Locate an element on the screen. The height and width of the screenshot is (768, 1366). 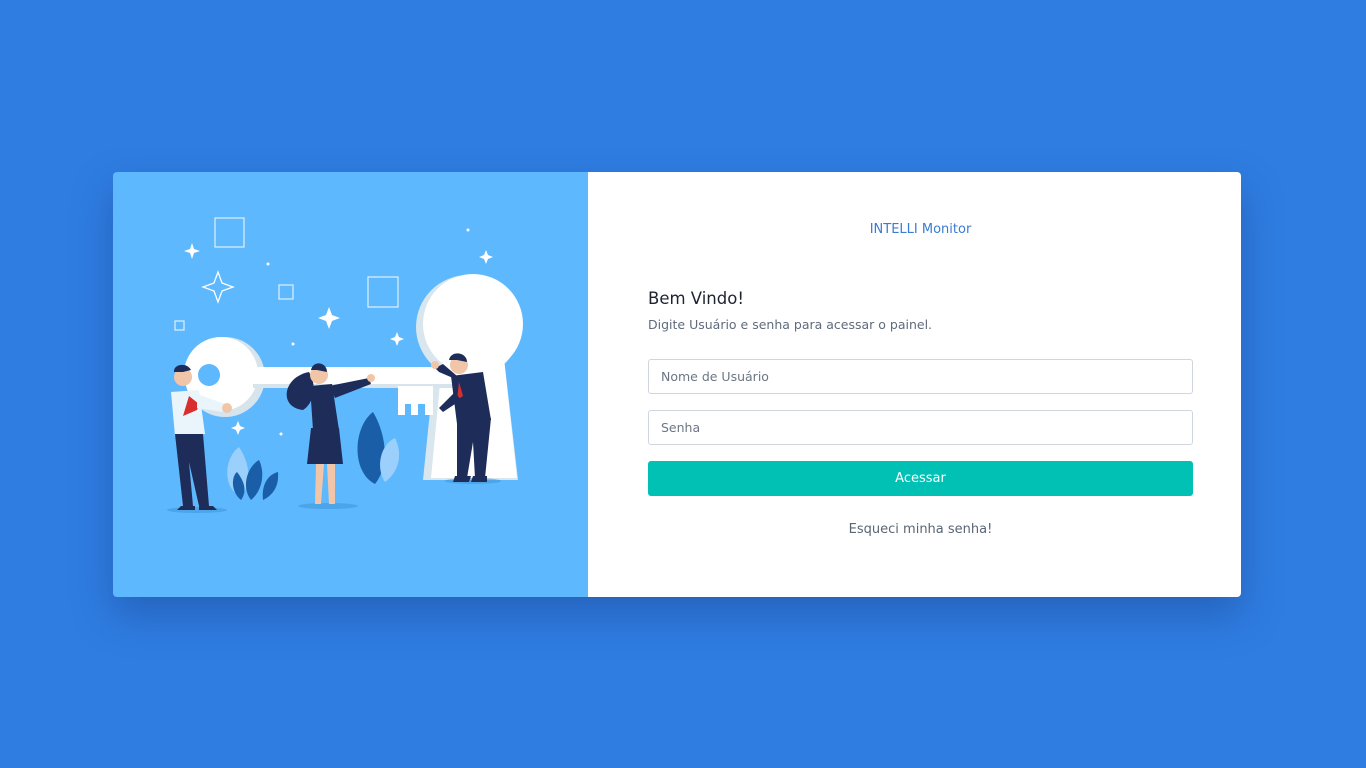
sparkle-outline-icon is located at coordinates (218, 287).